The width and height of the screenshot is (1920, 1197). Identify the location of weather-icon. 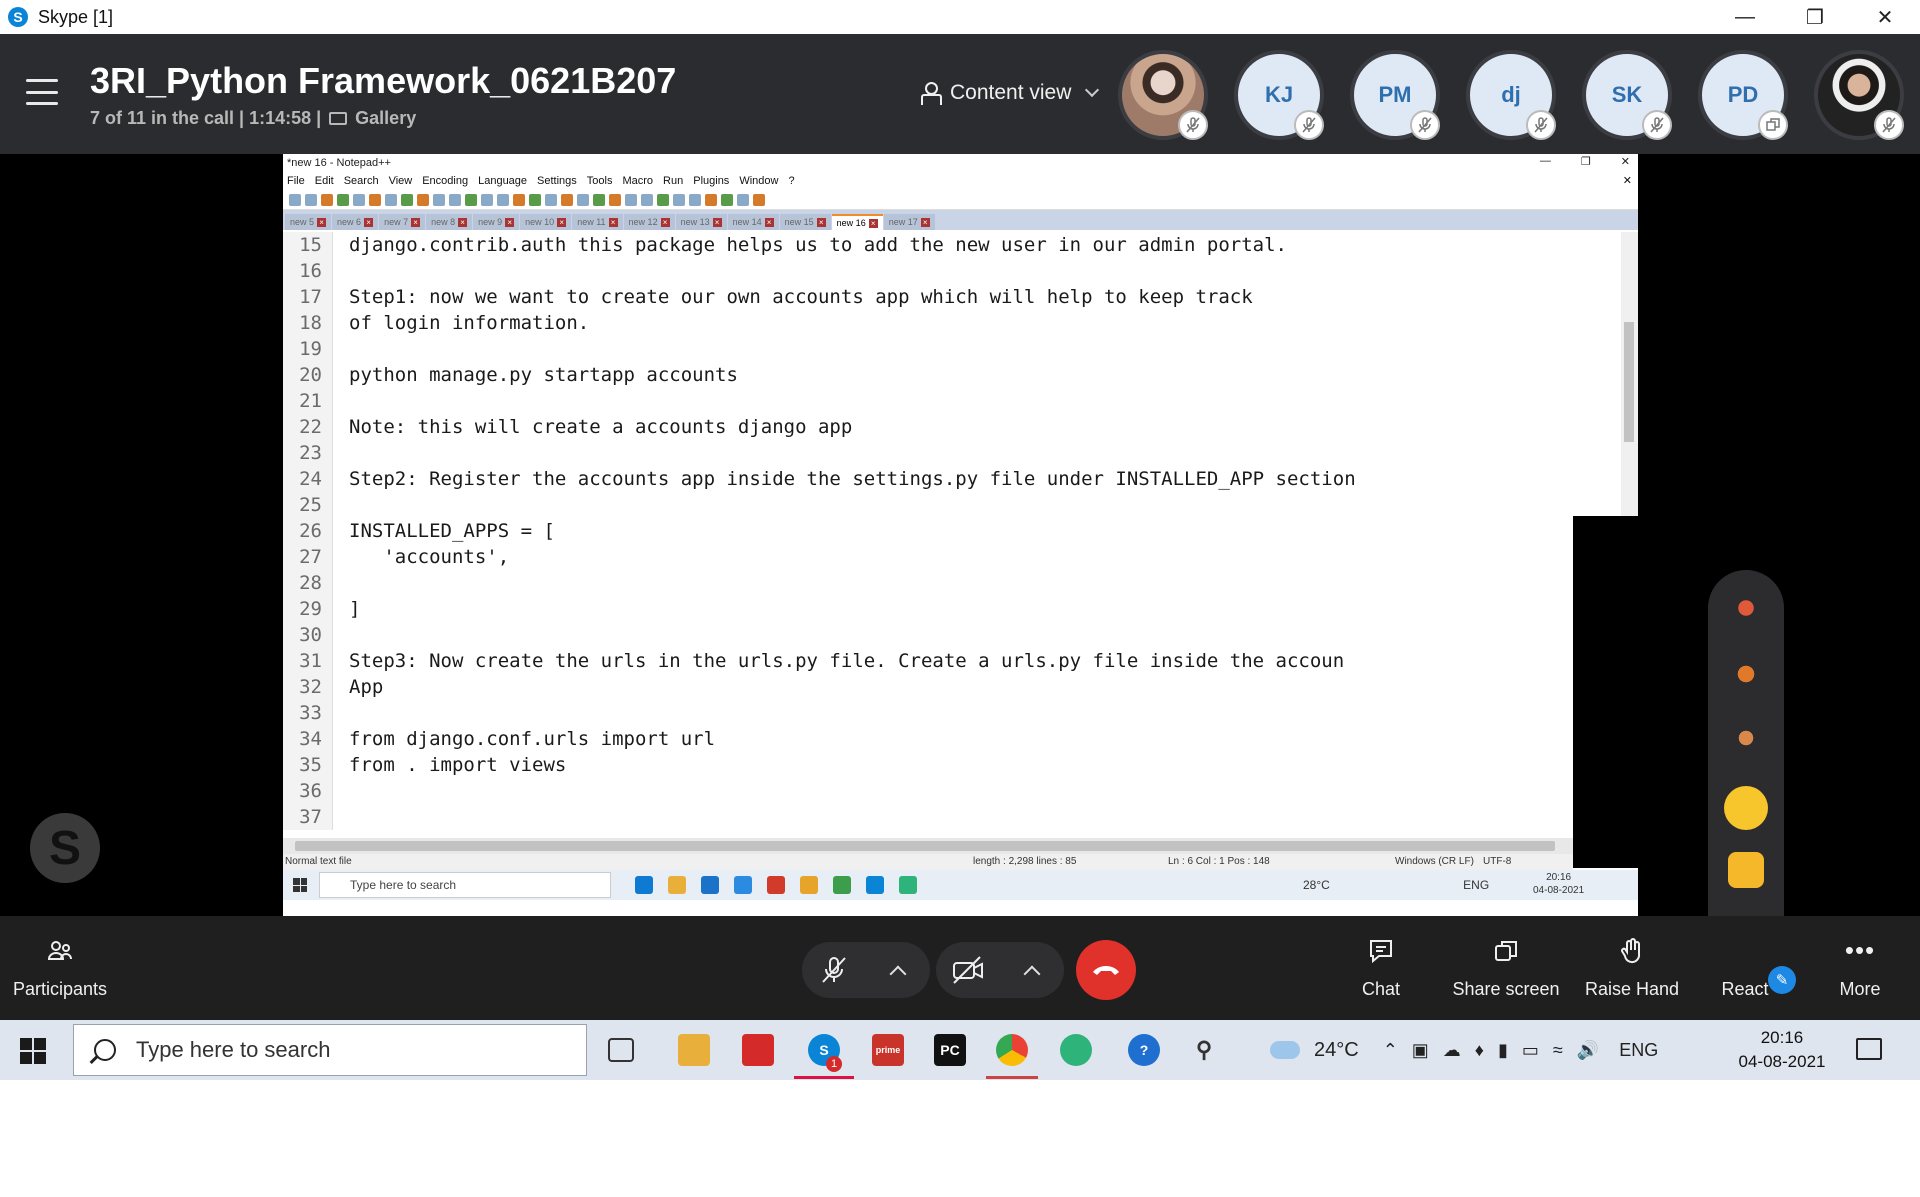
(1285, 1050).